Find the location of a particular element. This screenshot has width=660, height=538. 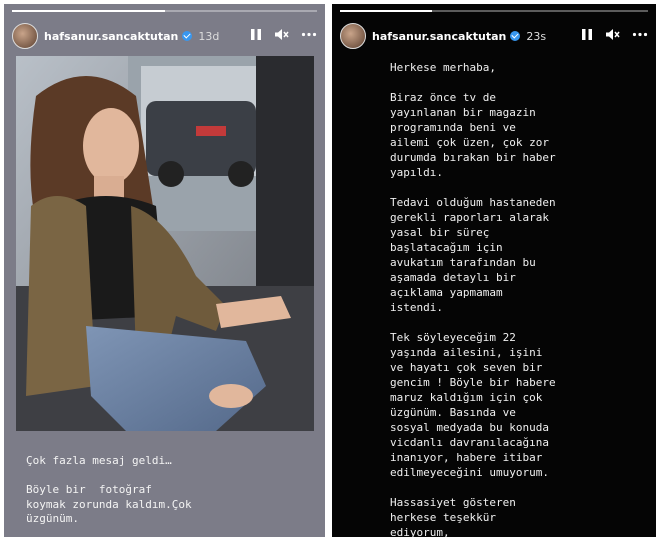

time-ago: 13d is located at coordinates (209, 36).